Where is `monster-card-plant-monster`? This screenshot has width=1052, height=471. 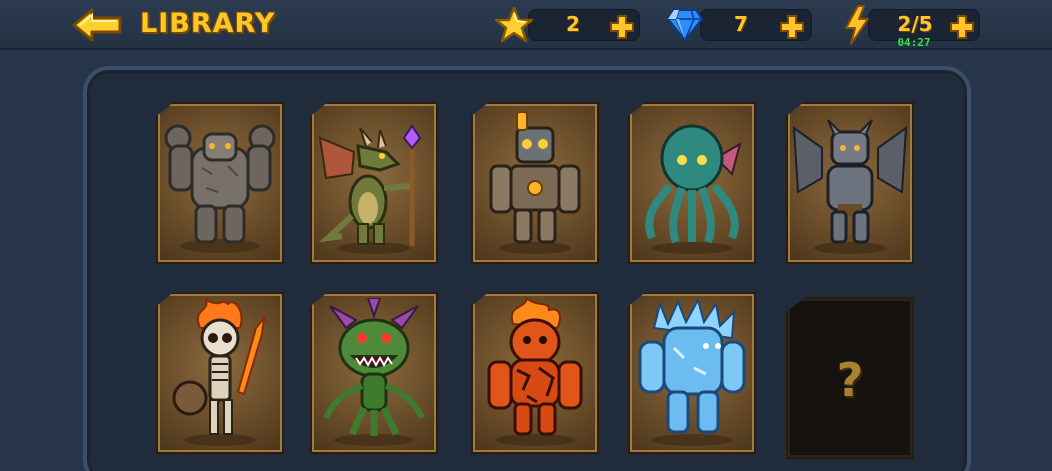 monster-card-plant-monster is located at coordinates (374, 373).